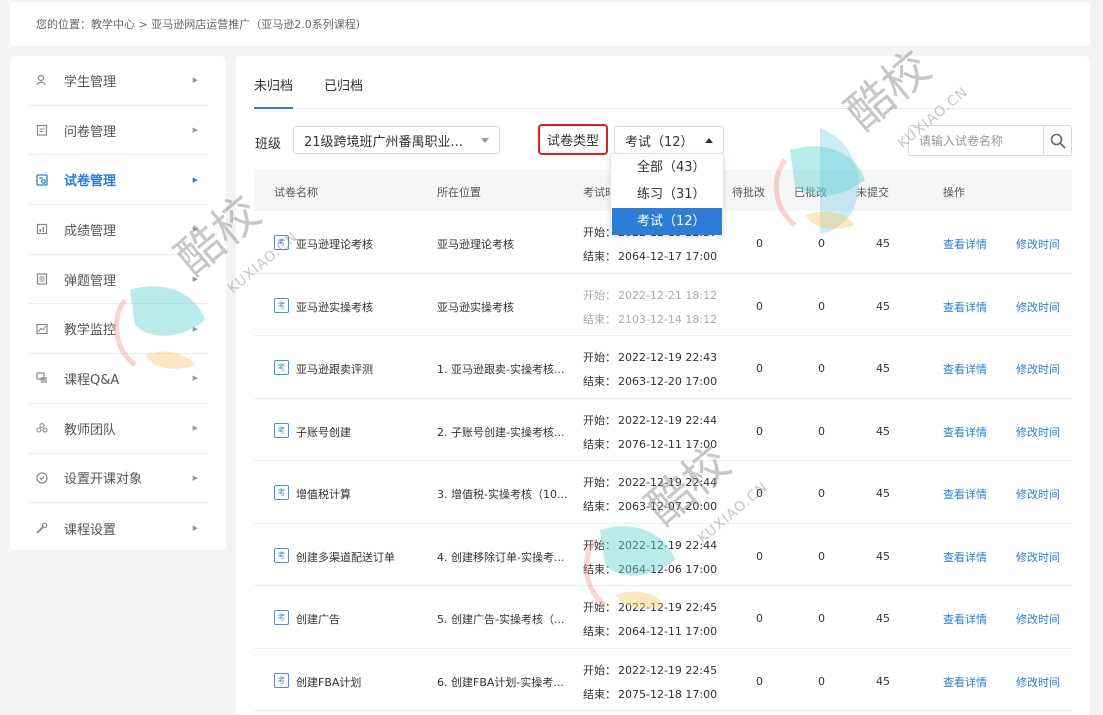 The image size is (1103, 715). Describe the element at coordinates (118, 230) in the screenshot. I see `sidebar-item-grades: 成绩管理 ▶` at that location.